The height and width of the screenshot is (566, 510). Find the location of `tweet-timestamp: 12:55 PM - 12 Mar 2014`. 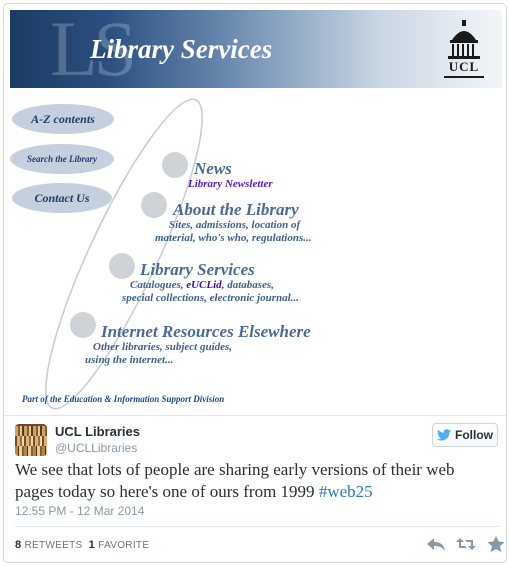

tweet-timestamp: 12:55 PM - 12 Mar 2014 is located at coordinates (79, 511).